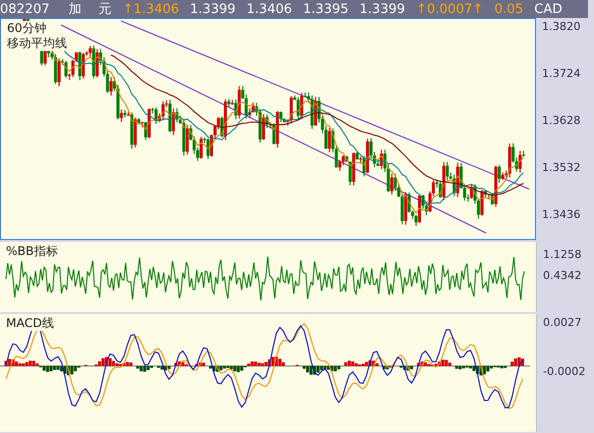 The width and height of the screenshot is (594, 433). Describe the element at coordinates (562, 322) in the screenshot. I see `axis-label: 0.0027` at that location.